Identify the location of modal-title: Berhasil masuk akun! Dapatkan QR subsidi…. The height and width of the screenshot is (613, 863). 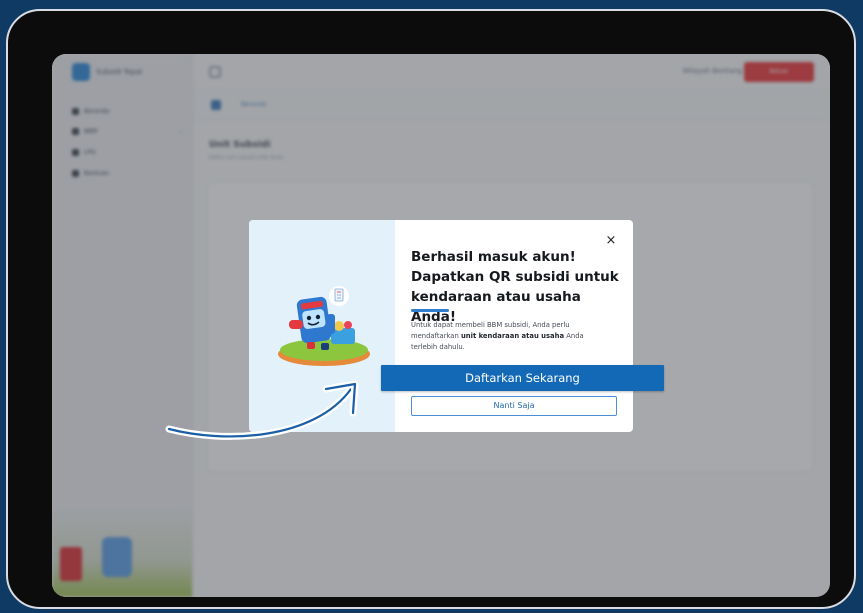
(515, 287).